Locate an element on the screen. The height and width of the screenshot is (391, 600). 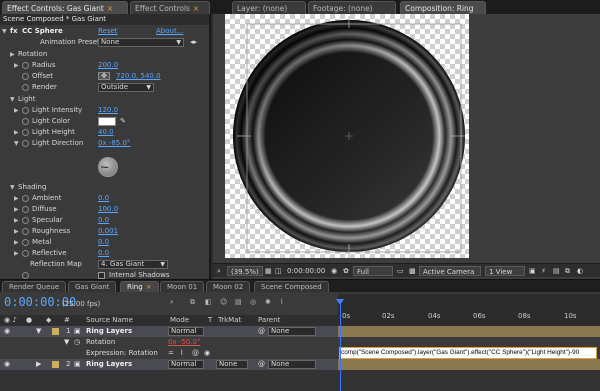
layer-row-2: ◉ ▶ 2 ▣ Ring Layers Normal None @ None is located at coordinates (169, 364).